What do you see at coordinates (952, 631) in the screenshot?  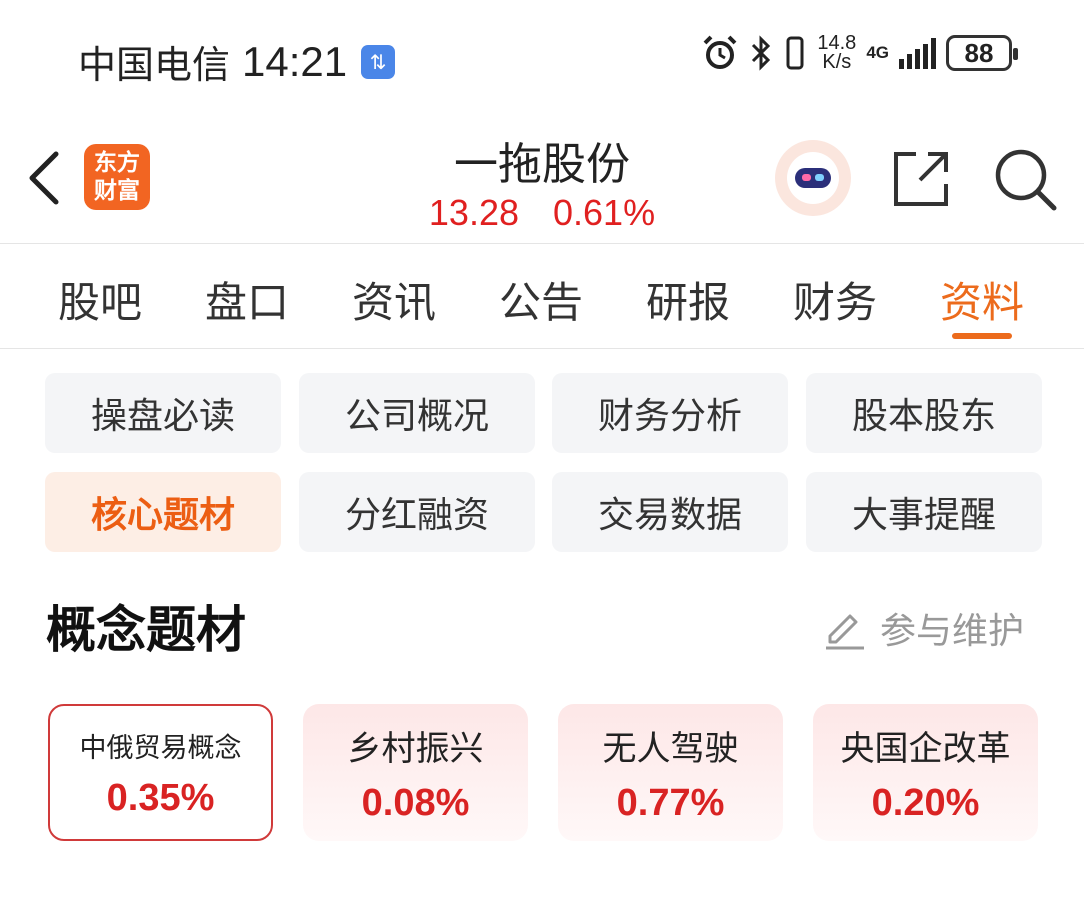 I see `maintain-label: 参与维护` at bounding box center [952, 631].